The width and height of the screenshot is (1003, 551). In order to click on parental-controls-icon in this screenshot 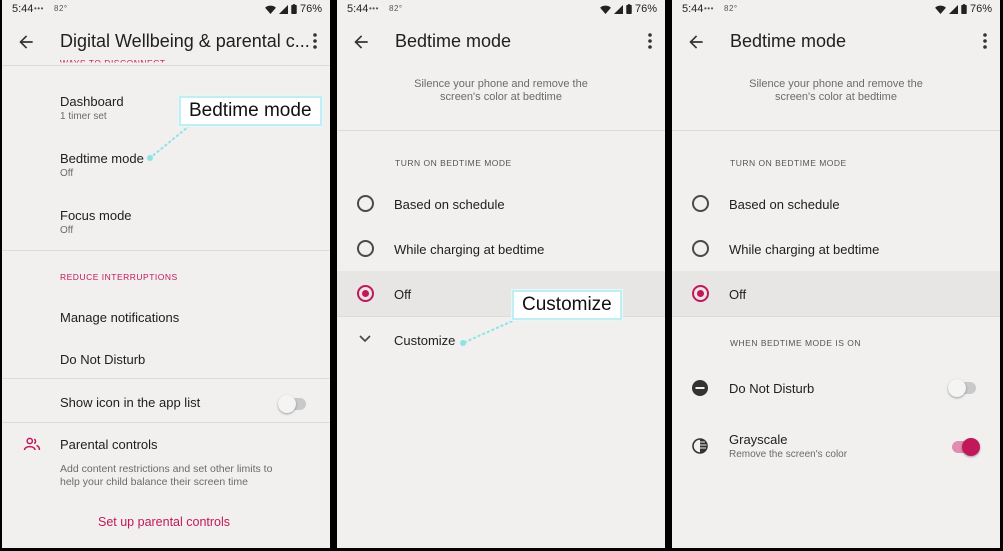, I will do `click(32, 444)`.